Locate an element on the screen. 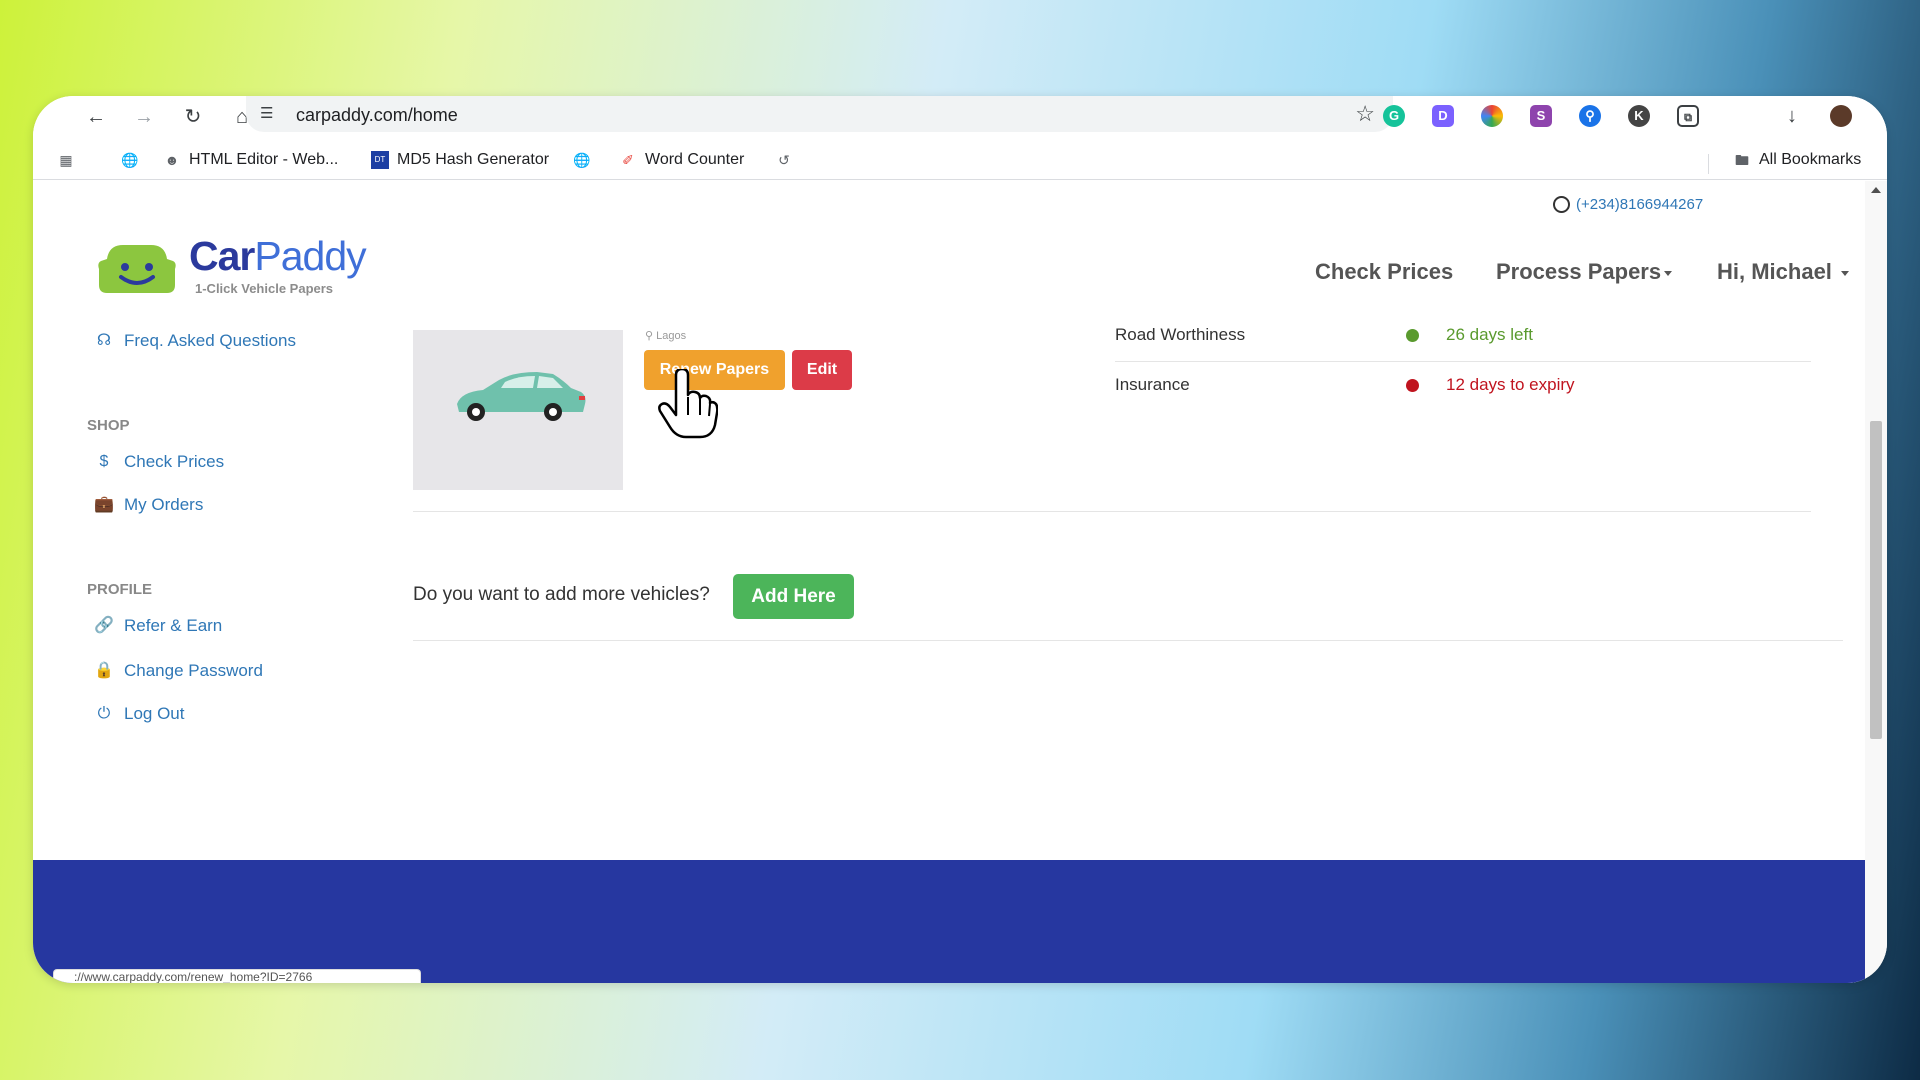 This screenshot has width=1920, height=1080. user-greeting: Hi, Michael is located at coordinates (1774, 271).